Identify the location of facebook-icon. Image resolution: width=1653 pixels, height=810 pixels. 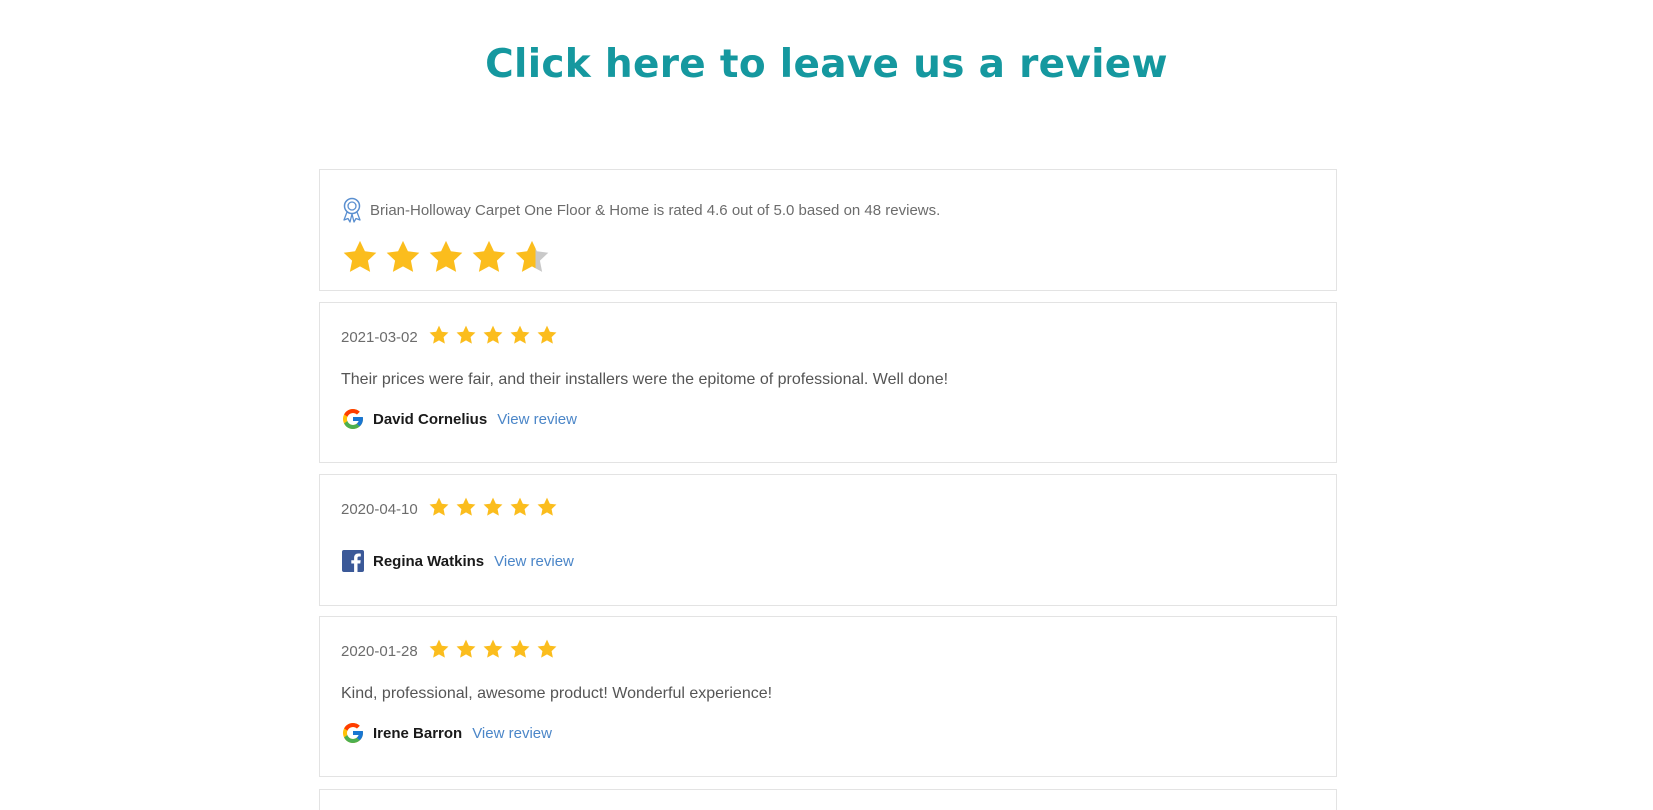
(353, 561).